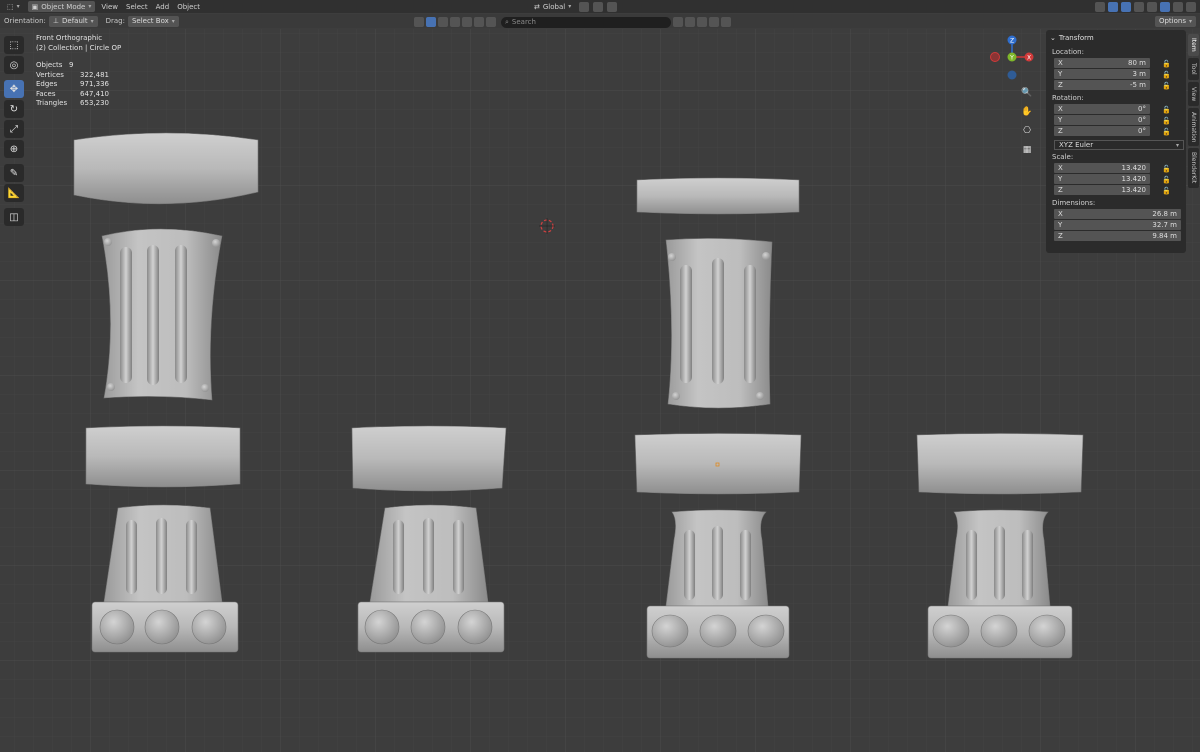  What do you see at coordinates (1165, 6) in the screenshot?
I see `shading-solid-icon` at bounding box center [1165, 6].